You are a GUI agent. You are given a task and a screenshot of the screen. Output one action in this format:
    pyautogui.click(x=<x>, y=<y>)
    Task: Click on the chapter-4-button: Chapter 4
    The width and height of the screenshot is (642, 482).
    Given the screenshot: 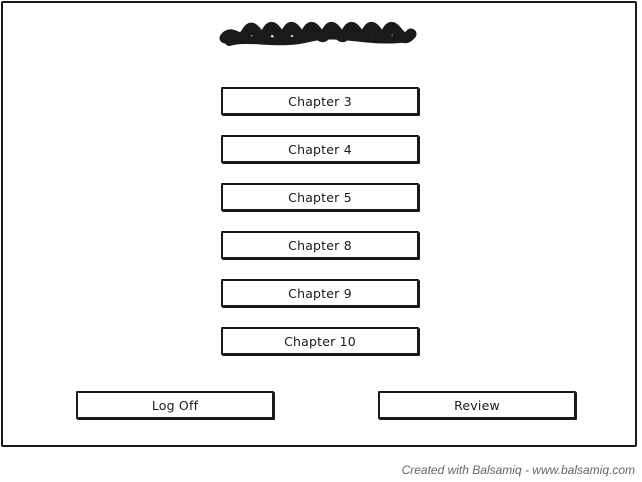 What is the action you would take?
    pyautogui.click(x=320, y=149)
    